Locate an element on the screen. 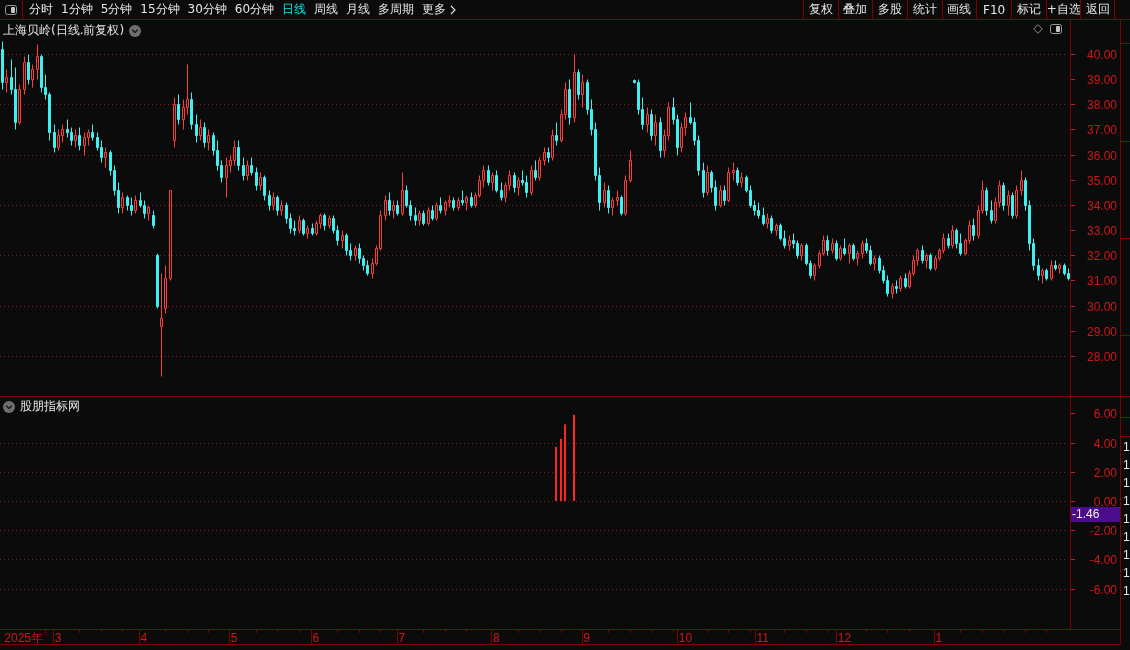 The height and width of the screenshot is (650, 1130). period-tab: 5分钟 is located at coordinates (116, 9).